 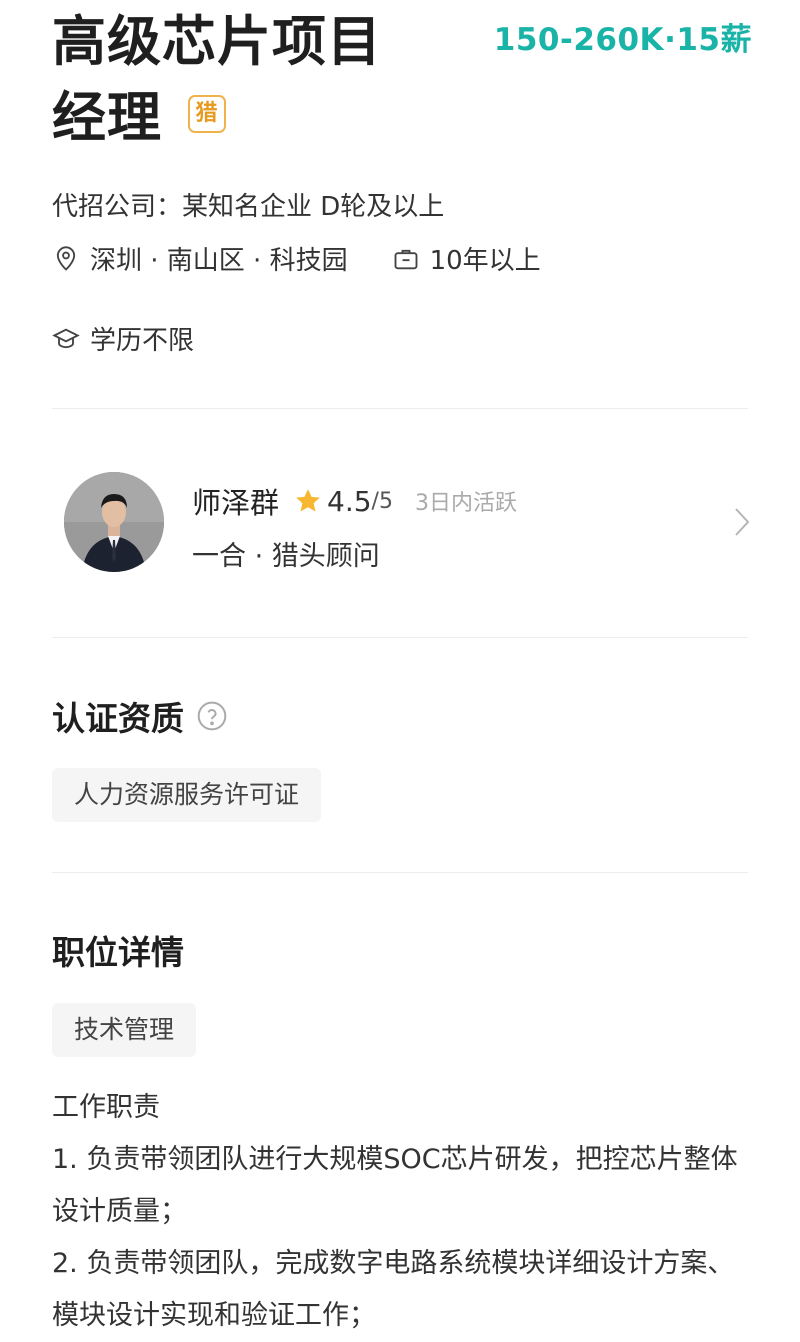 What do you see at coordinates (248, 207) in the screenshot?
I see `company-line: 代招公司：某知名企业 D轮及以上` at bounding box center [248, 207].